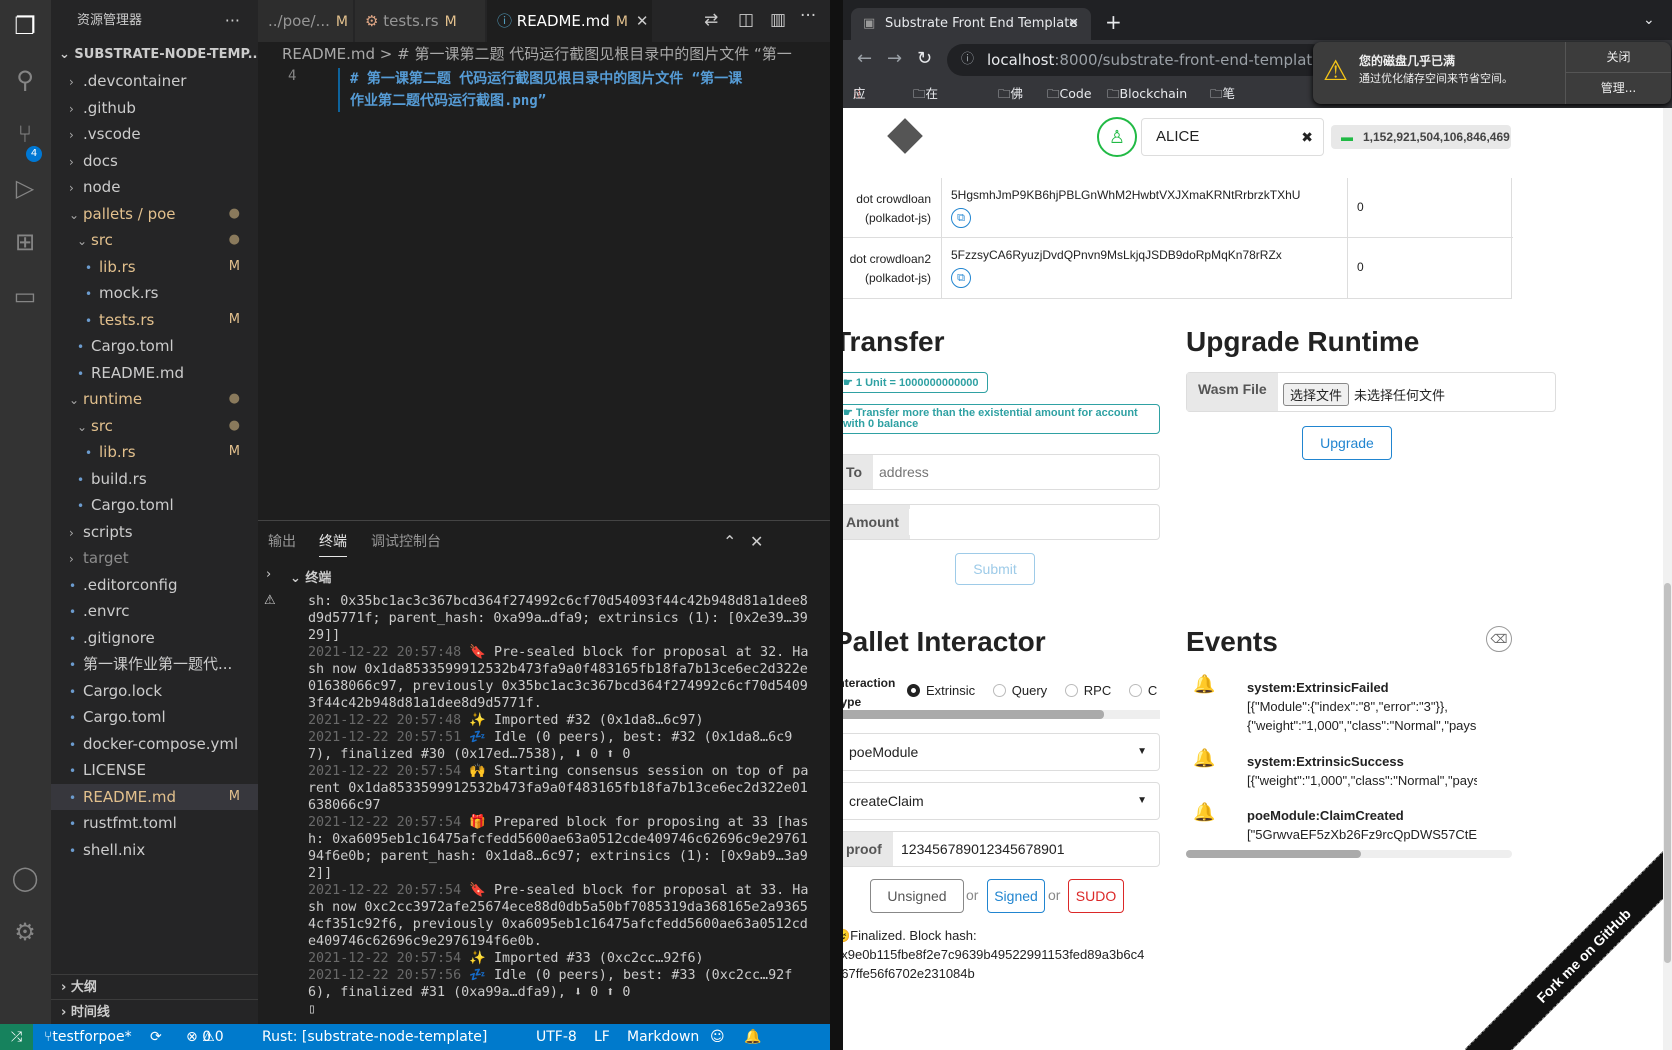 This screenshot has height=1050, width=1672. What do you see at coordinates (729, 542) in the screenshot?
I see `maximize-panel-icon: ⌃` at bounding box center [729, 542].